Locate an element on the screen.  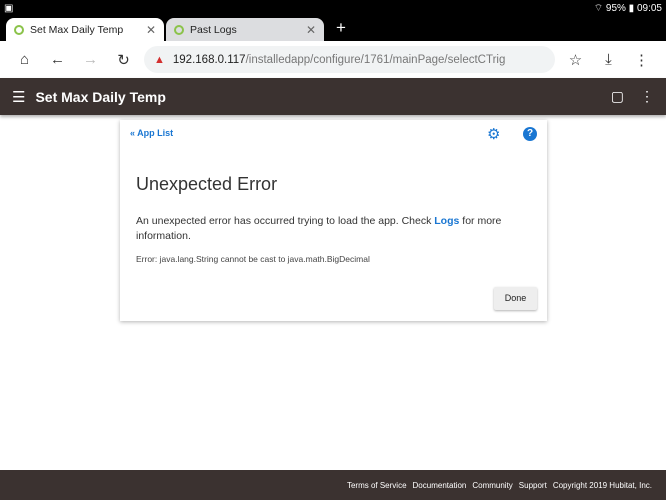
warning-icon: ▲ is located at coordinates (159, 59).